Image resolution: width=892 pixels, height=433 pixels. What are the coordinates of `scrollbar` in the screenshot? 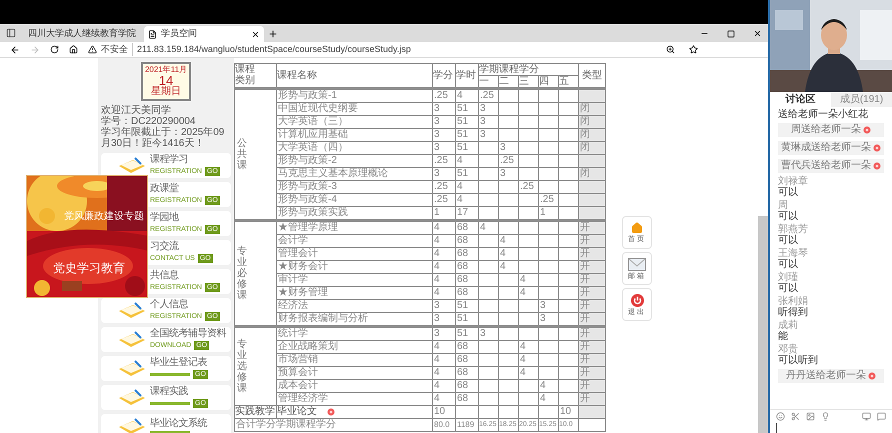 It's located at (763, 324).